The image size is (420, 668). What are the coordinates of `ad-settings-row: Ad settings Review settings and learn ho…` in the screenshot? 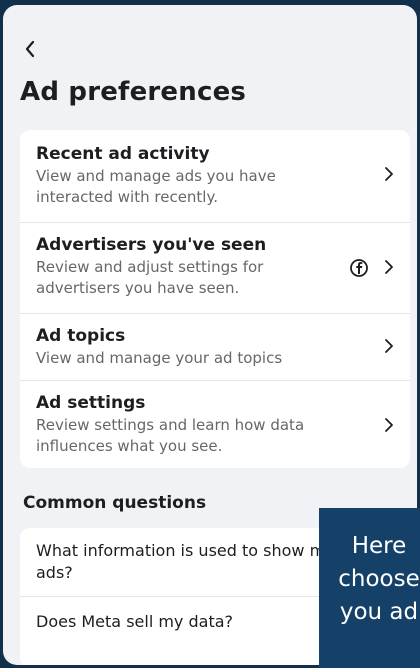 It's located at (215, 424).